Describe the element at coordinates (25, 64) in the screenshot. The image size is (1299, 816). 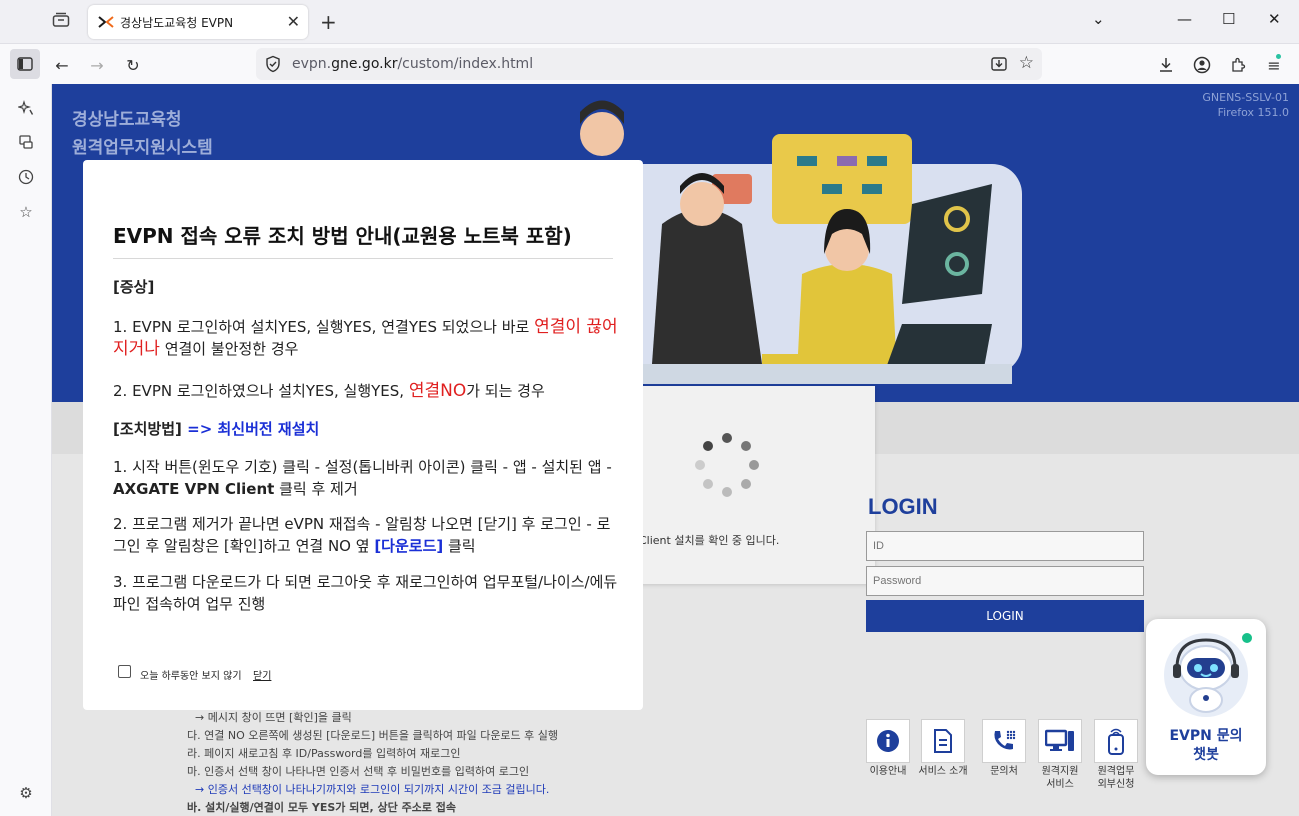
I see `sidebar-toggle-icon` at that location.